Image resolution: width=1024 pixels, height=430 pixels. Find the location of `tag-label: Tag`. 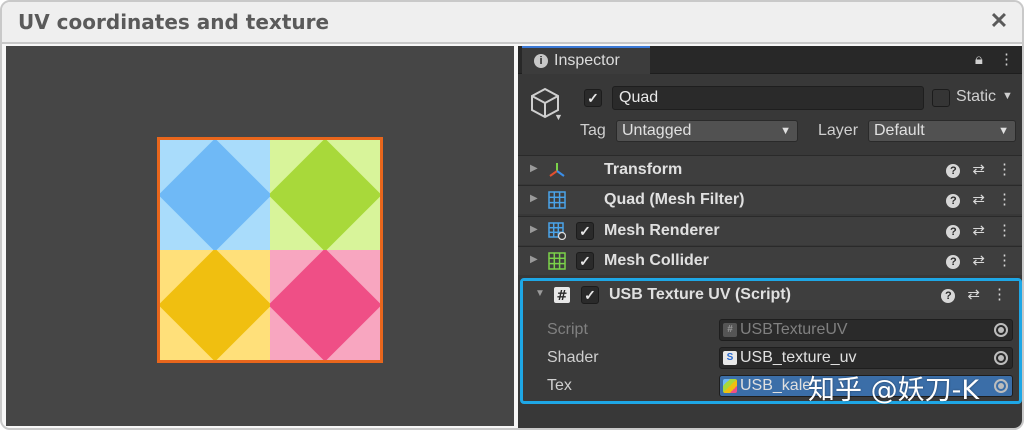

tag-label: Tag is located at coordinates (593, 130).